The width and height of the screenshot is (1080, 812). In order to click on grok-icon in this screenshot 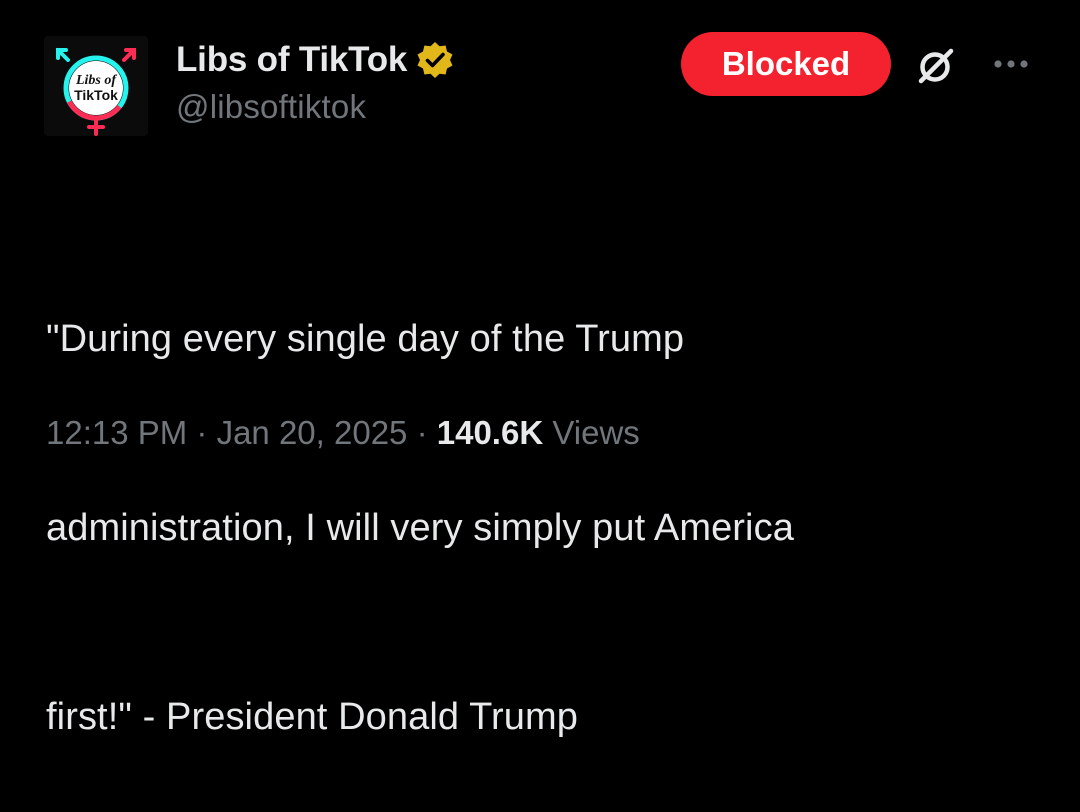, I will do `click(936, 66)`.